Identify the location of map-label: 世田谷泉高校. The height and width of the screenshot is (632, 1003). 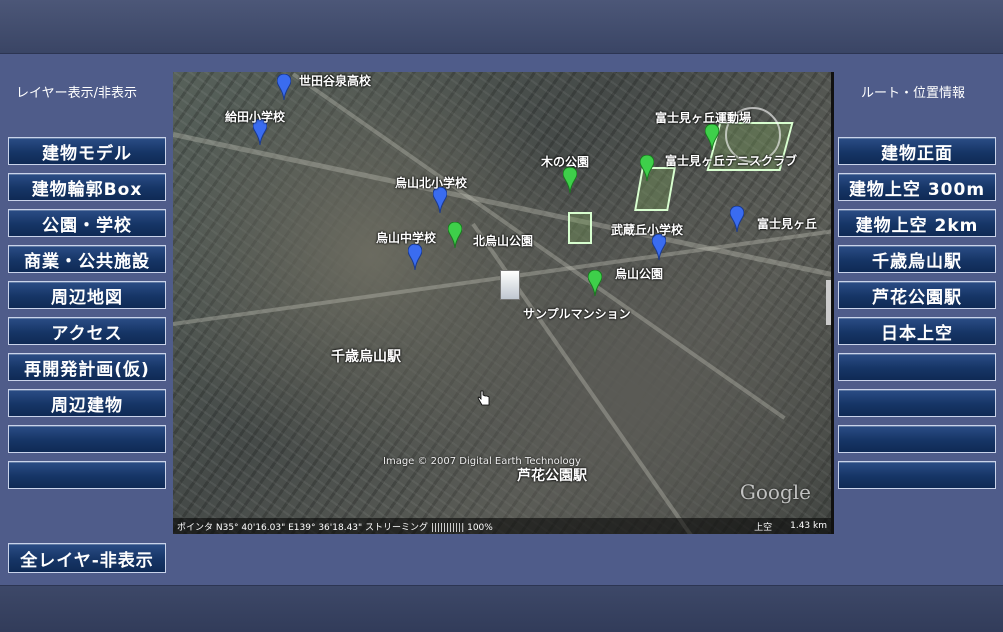
(335, 81).